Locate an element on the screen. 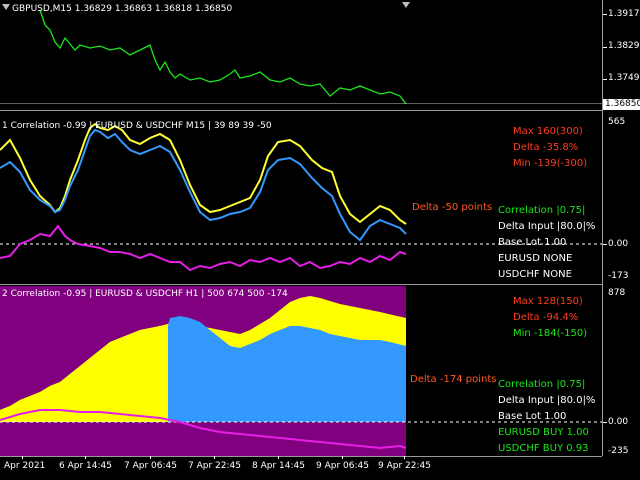  price-scale-label-low: 1.37490 is located at coordinates (624, 78).